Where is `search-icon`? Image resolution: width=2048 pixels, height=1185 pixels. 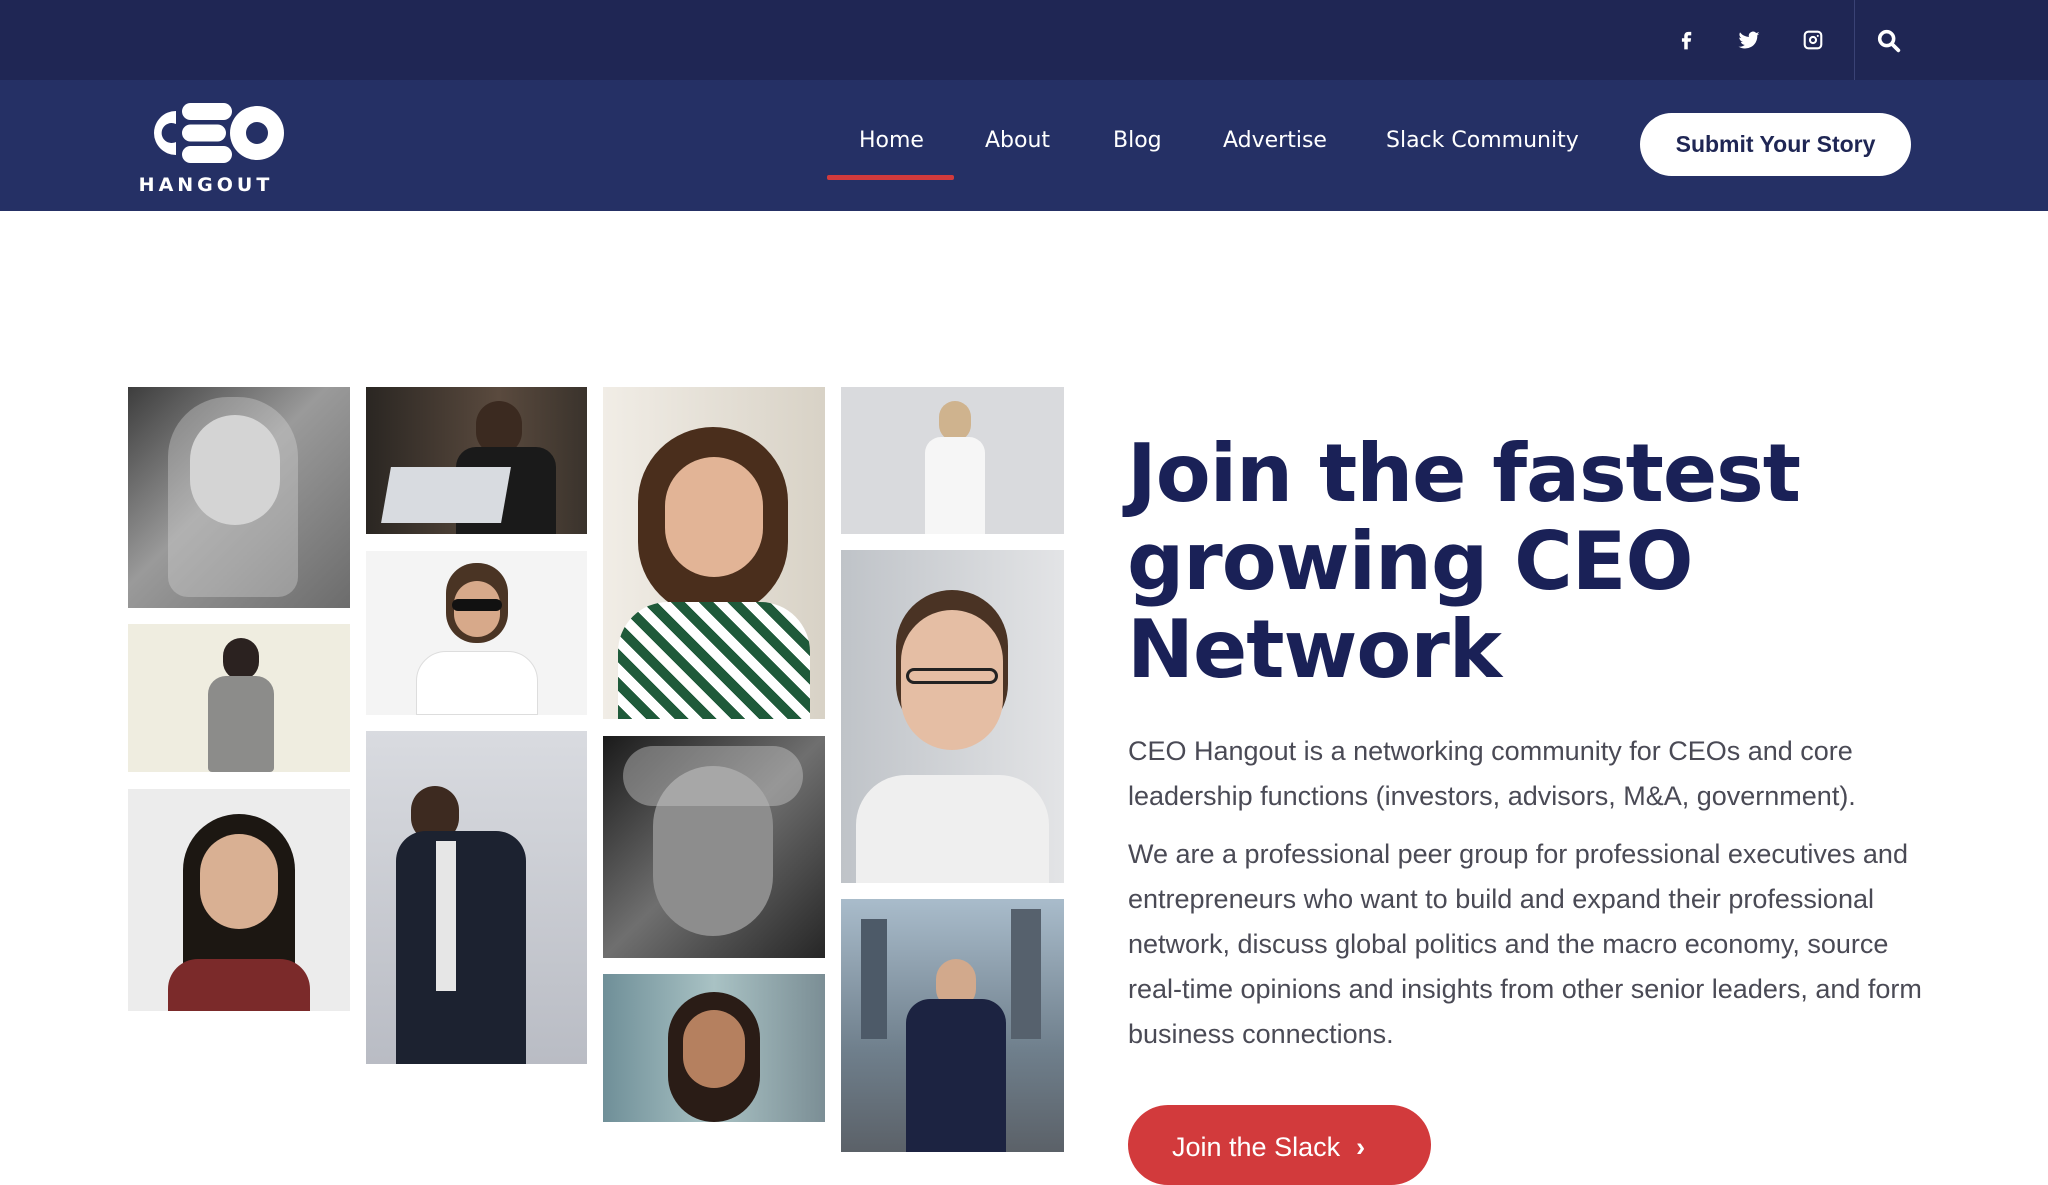
search-icon is located at coordinates (1889, 41).